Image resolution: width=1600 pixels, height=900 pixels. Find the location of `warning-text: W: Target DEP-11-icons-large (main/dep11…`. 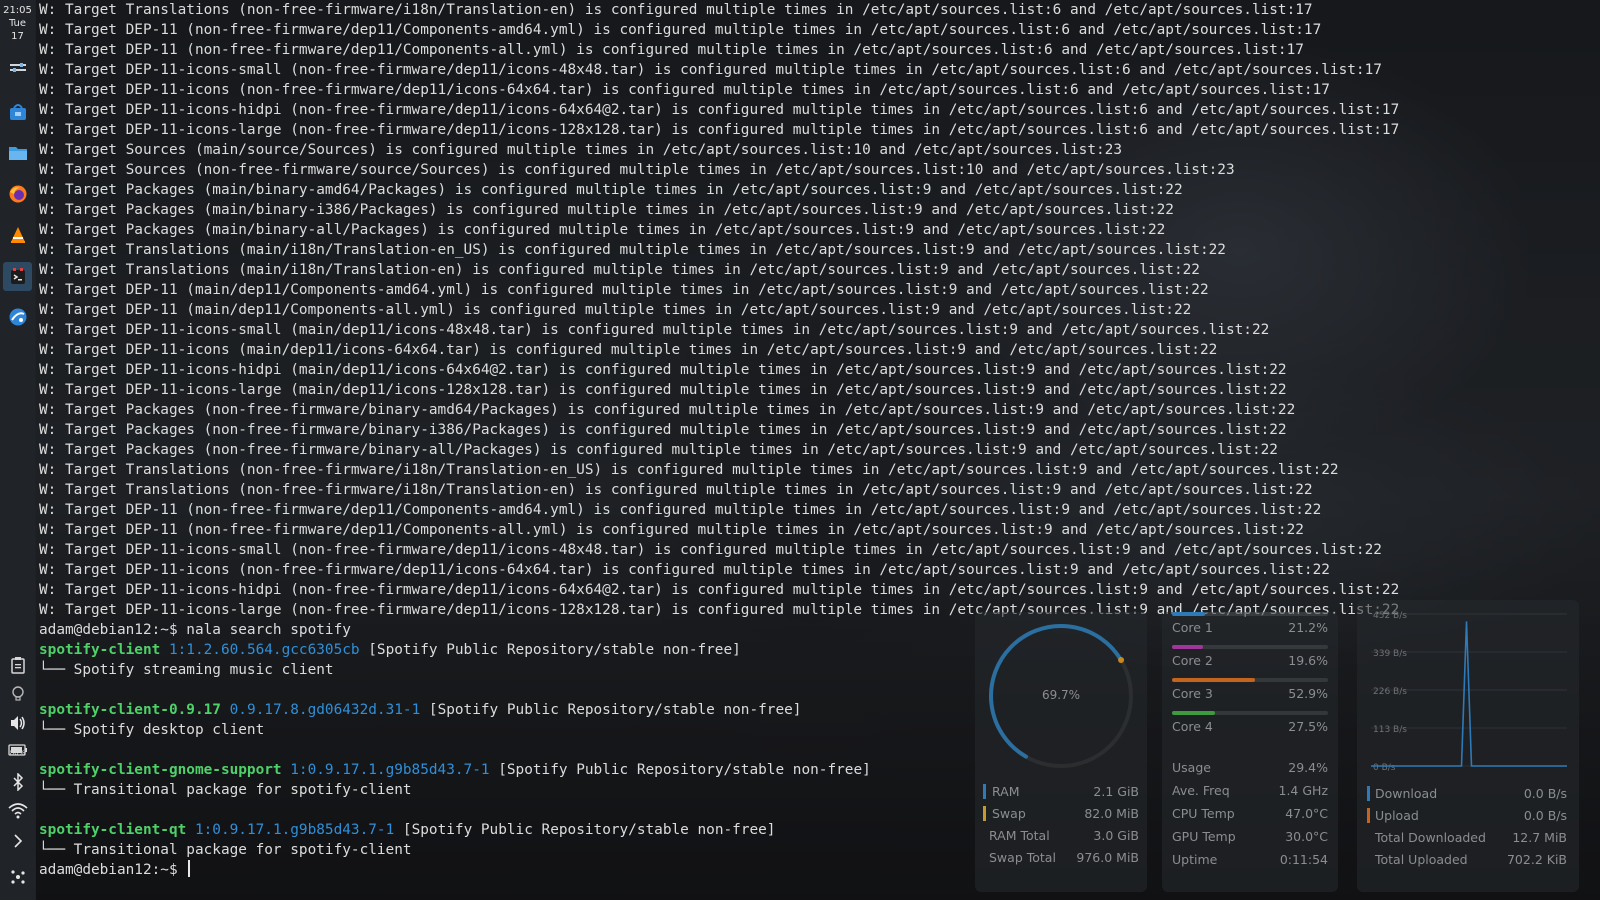

warning-text: W: Target DEP-11-icons-large (main/dep11… is located at coordinates (663, 390).